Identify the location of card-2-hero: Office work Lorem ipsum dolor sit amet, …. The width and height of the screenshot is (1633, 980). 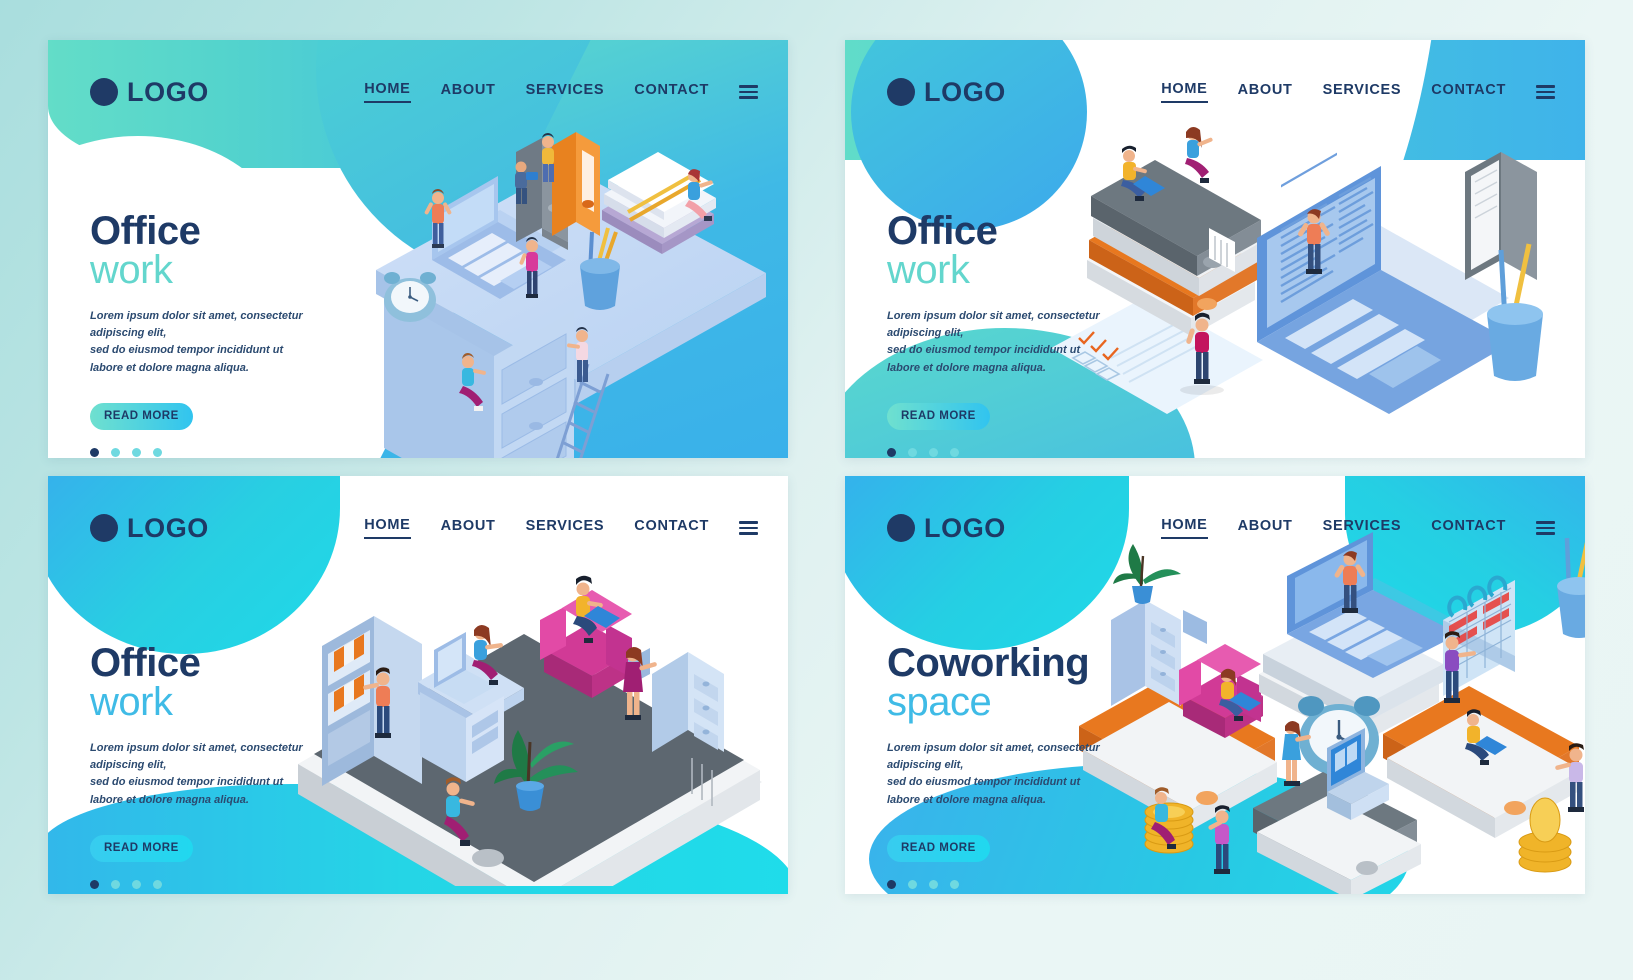
(1032, 333).